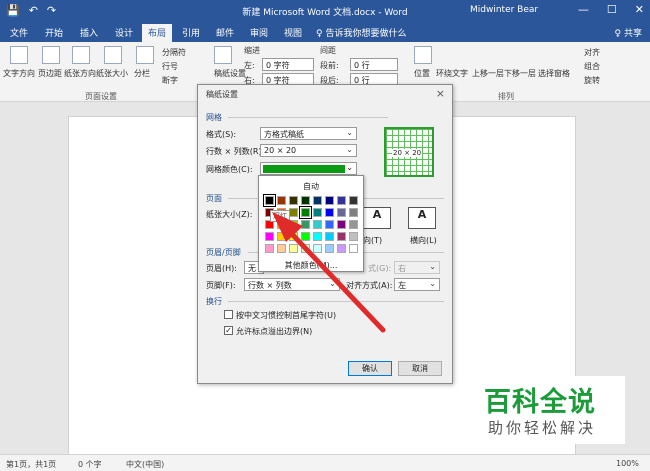  Describe the element at coordinates (627, 463) in the screenshot. I see `zoom-level: 100%` at that location.